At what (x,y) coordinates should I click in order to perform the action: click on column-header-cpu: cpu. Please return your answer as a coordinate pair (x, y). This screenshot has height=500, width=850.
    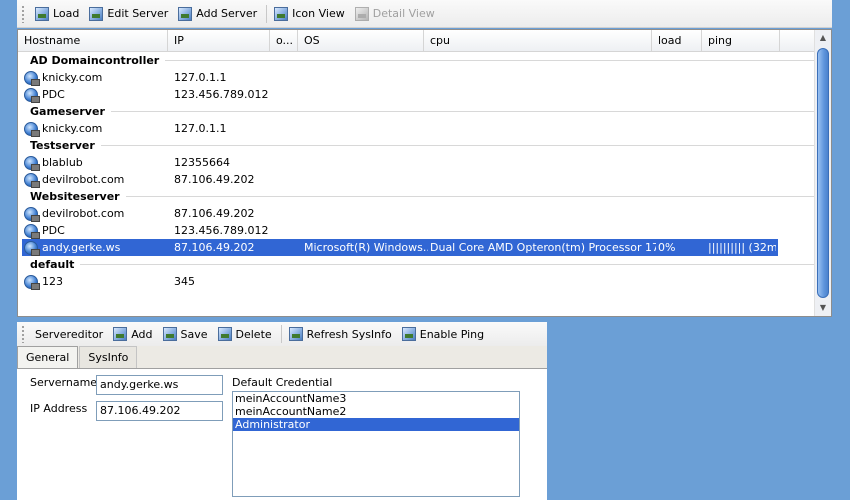
    Looking at the image, I should click on (538, 40).